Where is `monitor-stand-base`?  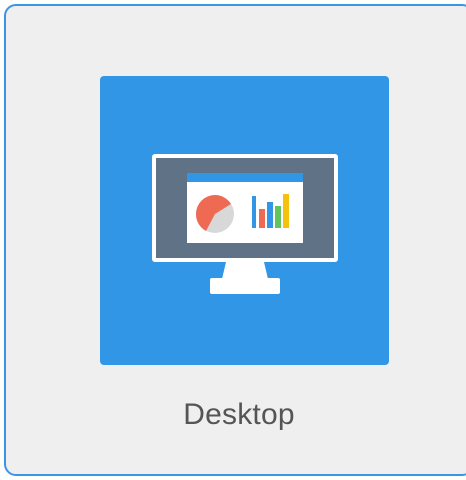
monitor-stand-base is located at coordinates (245, 286).